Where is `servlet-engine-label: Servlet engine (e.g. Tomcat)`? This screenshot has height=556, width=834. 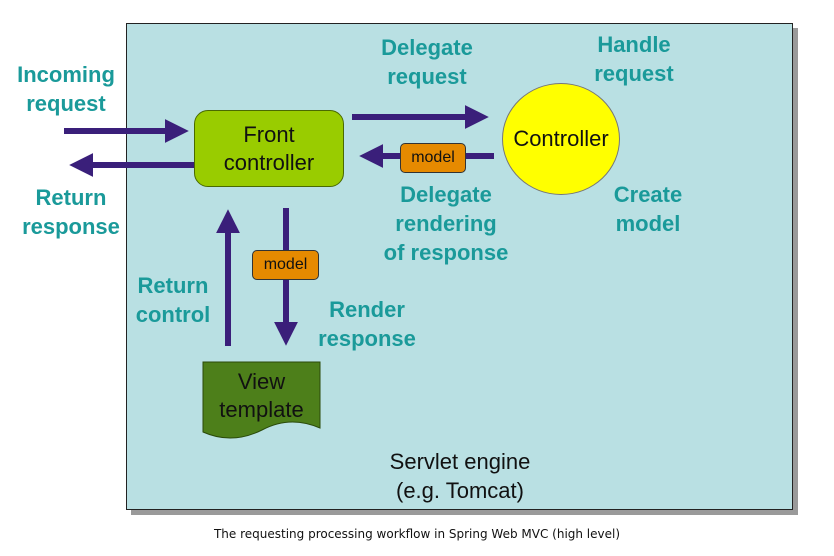 servlet-engine-label: Servlet engine (e.g. Tomcat) is located at coordinates (460, 476).